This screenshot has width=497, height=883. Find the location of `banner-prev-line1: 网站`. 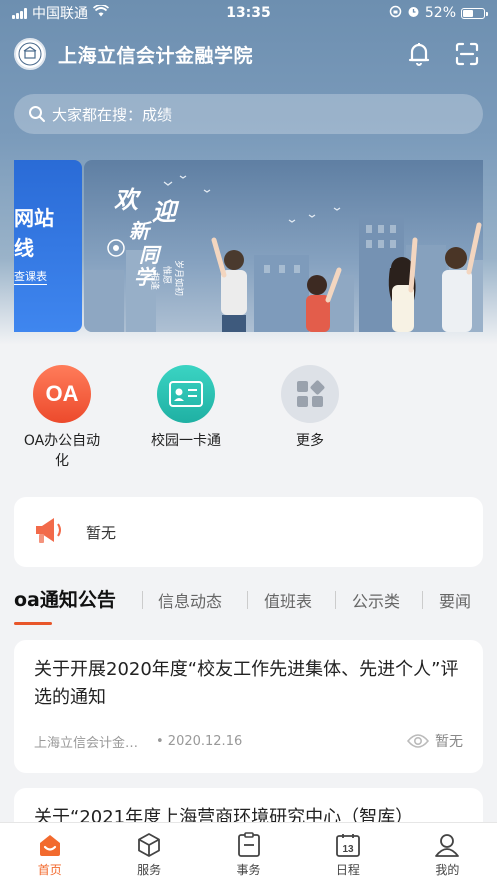

banner-prev-line1: 网站 is located at coordinates (34, 218).